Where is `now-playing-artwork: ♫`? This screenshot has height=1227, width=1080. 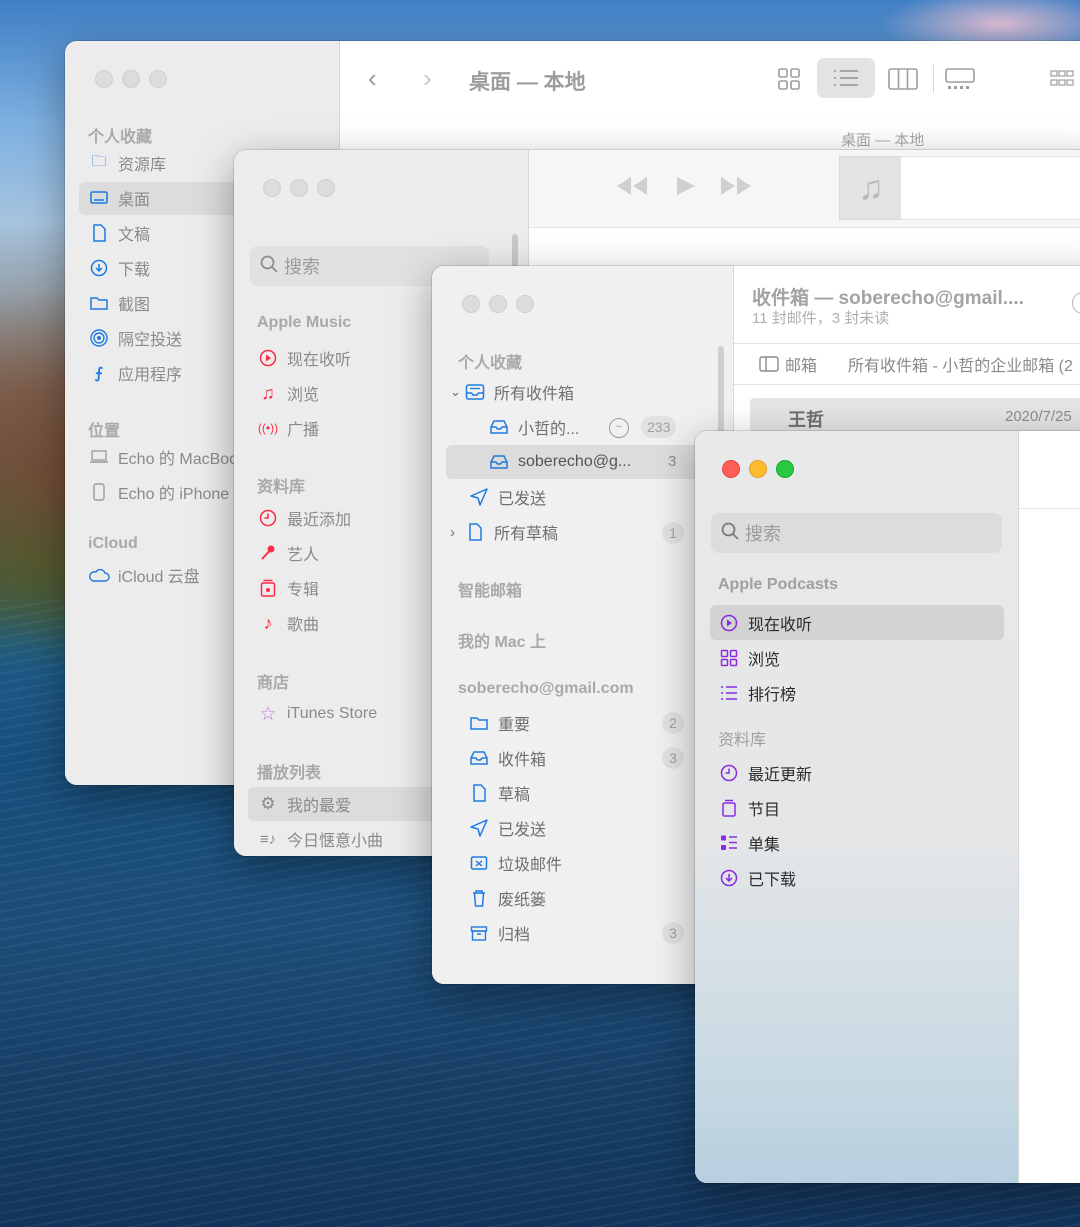
now-playing-artwork: ♫ is located at coordinates (871, 188).